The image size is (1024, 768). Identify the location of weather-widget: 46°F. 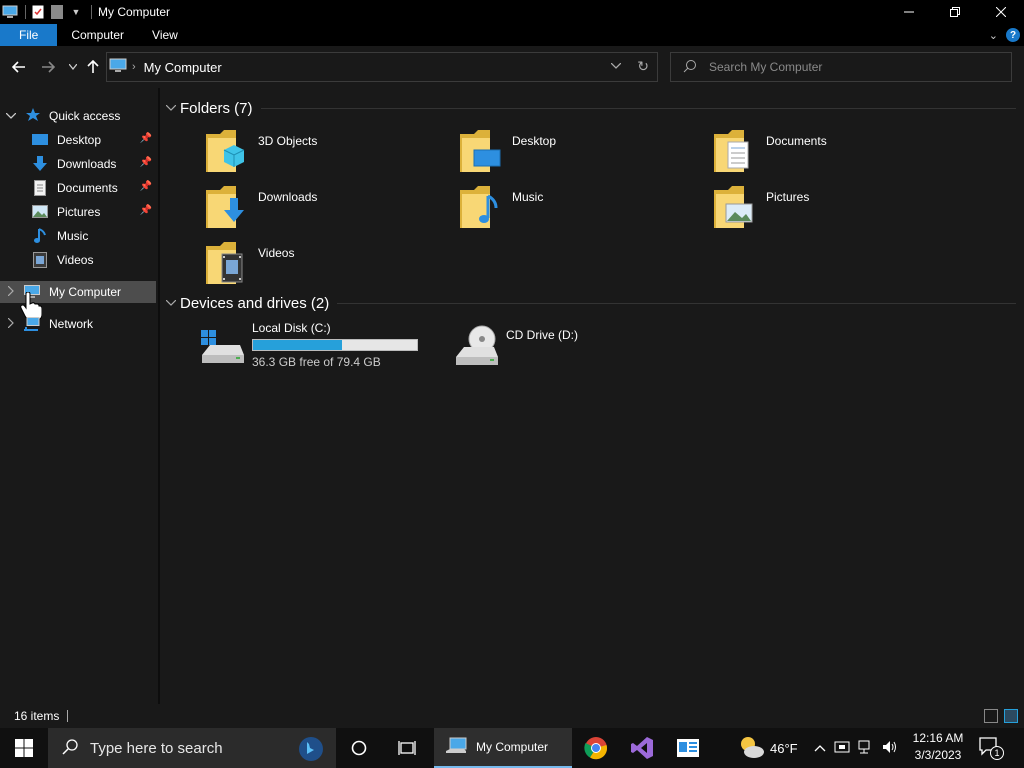
(767, 748).